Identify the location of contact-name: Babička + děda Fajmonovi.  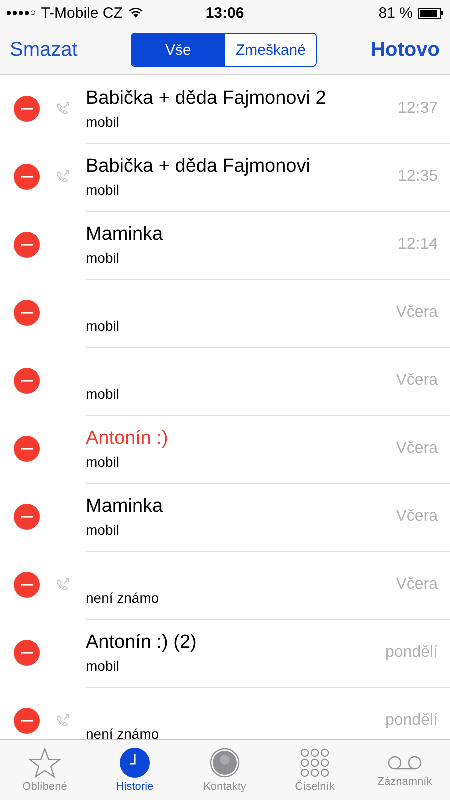
(199, 167).